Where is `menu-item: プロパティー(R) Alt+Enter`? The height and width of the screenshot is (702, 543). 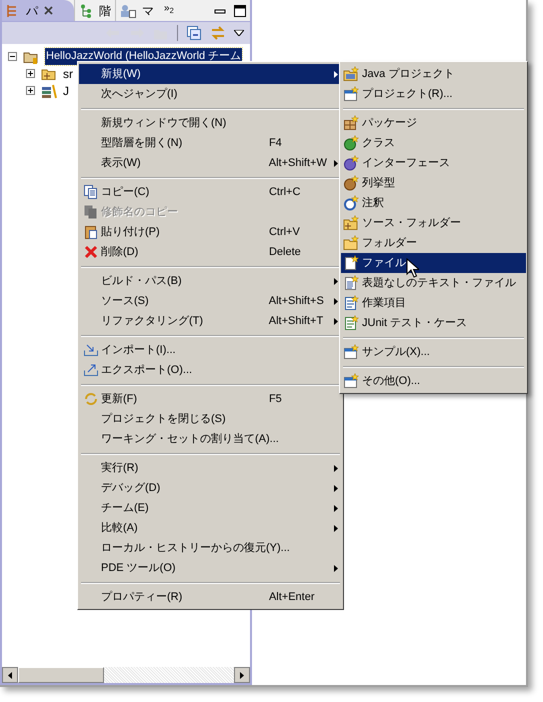
menu-item: プロパティー(R) Alt+Enter is located at coordinates (210, 597).